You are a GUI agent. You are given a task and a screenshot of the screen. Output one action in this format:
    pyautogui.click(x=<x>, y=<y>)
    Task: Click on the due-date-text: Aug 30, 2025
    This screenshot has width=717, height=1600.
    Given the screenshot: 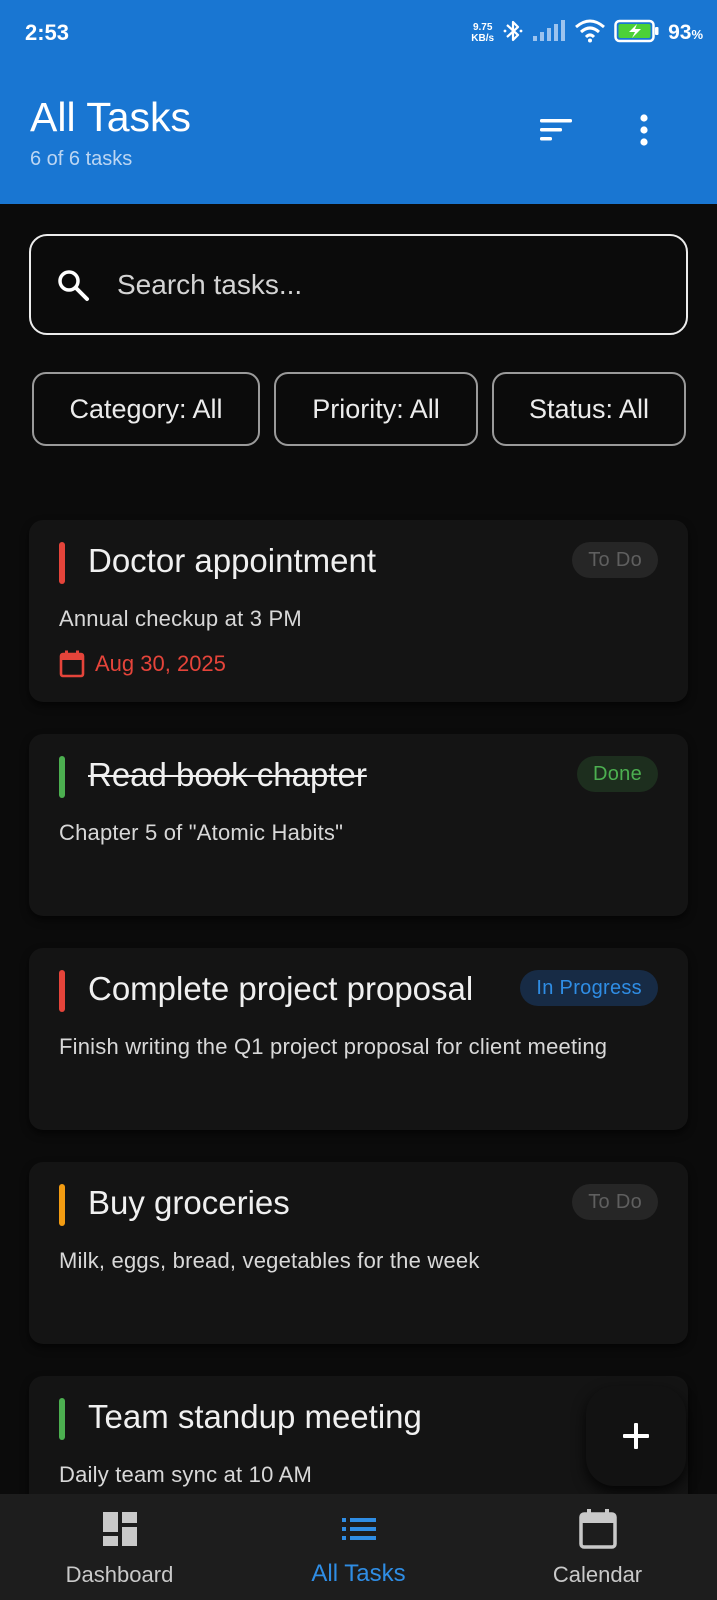 What is the action you would take?
    pyautogui.click(x=160, y=663)
    